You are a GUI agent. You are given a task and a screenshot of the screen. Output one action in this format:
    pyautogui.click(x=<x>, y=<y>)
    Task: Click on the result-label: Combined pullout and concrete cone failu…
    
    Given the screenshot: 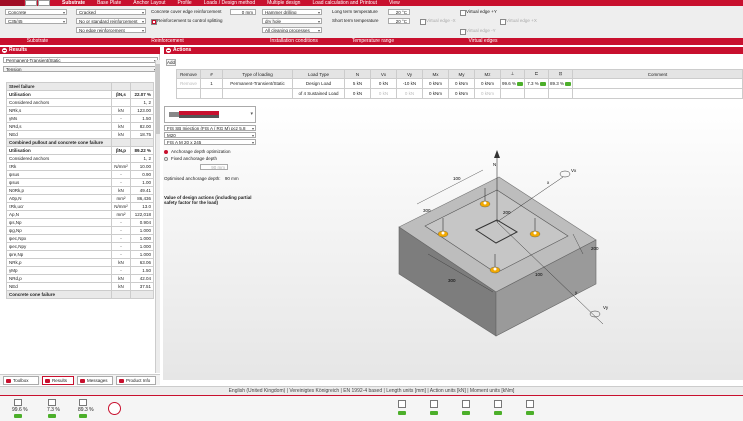 What is the action you would take?
    pyautogui.click(x=59, y=142)
    